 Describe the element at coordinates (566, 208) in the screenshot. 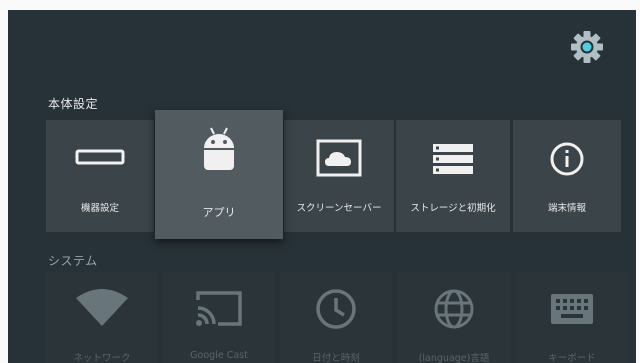

I see `card-label: 端末情報` at that location.